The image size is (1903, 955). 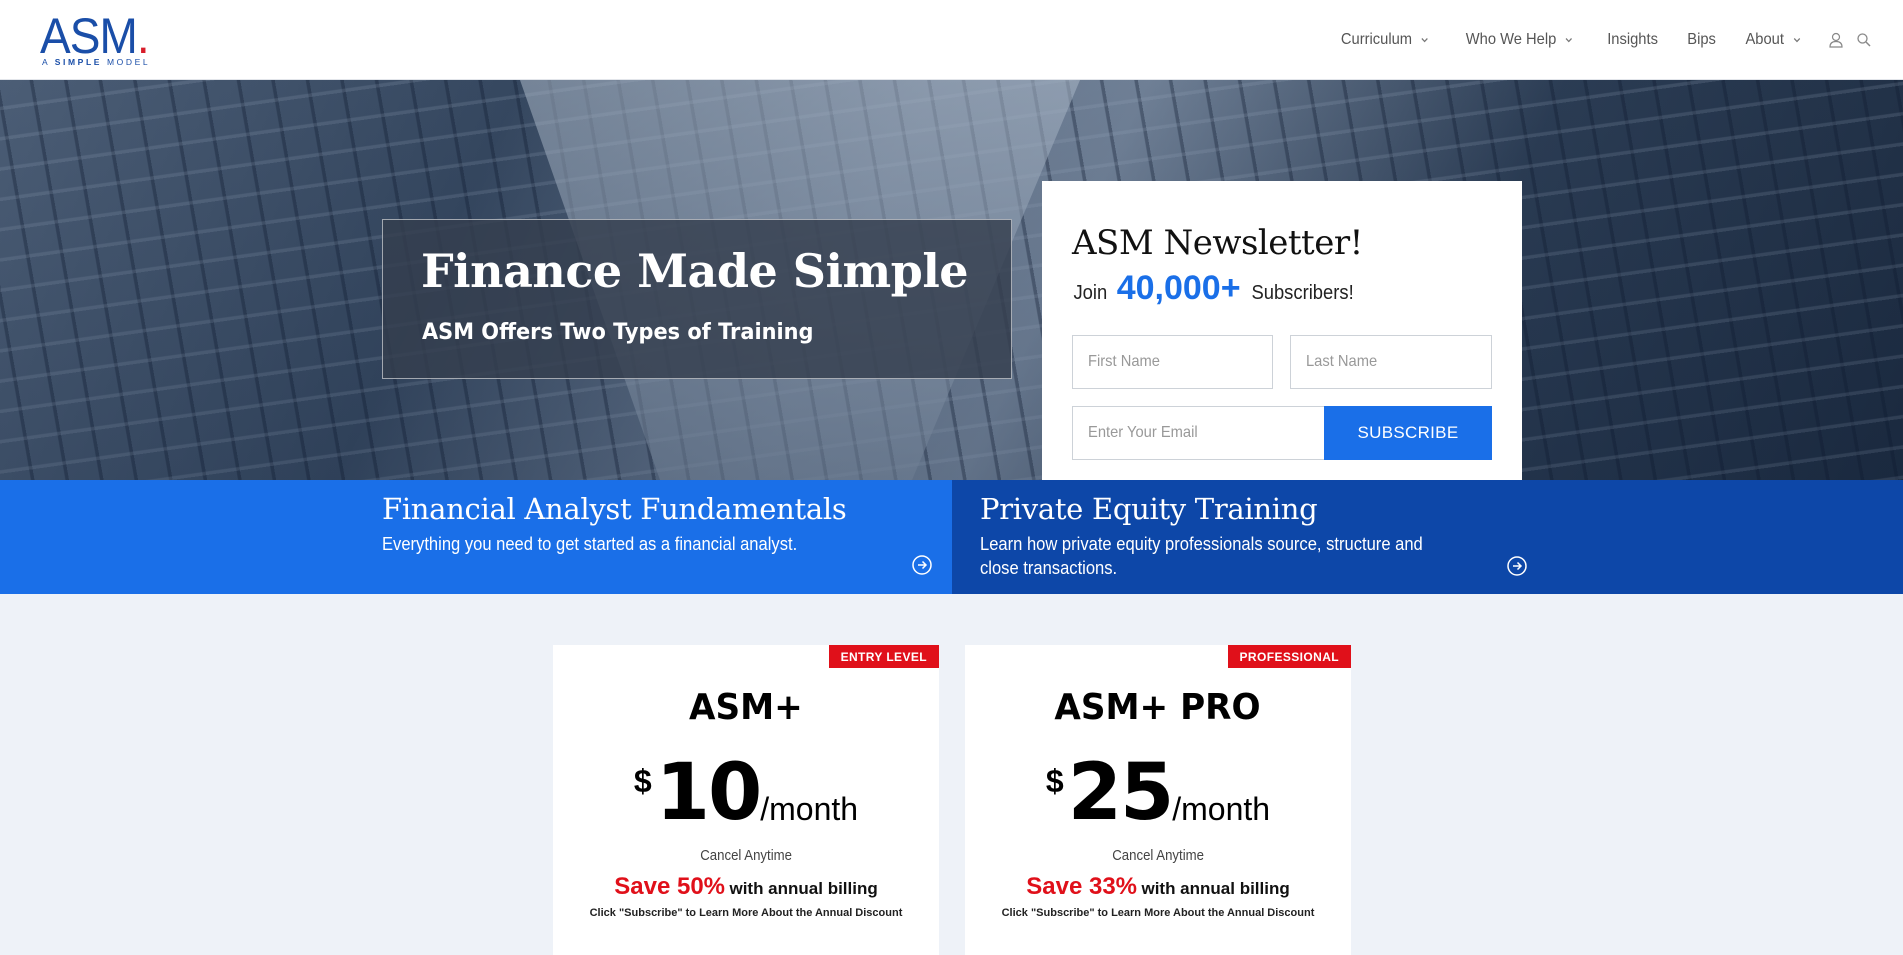 What do you see at coordinates (1172, 362) in the screenshot?
I see `first-name-field: First Name` at bounding box center [1172, 362].